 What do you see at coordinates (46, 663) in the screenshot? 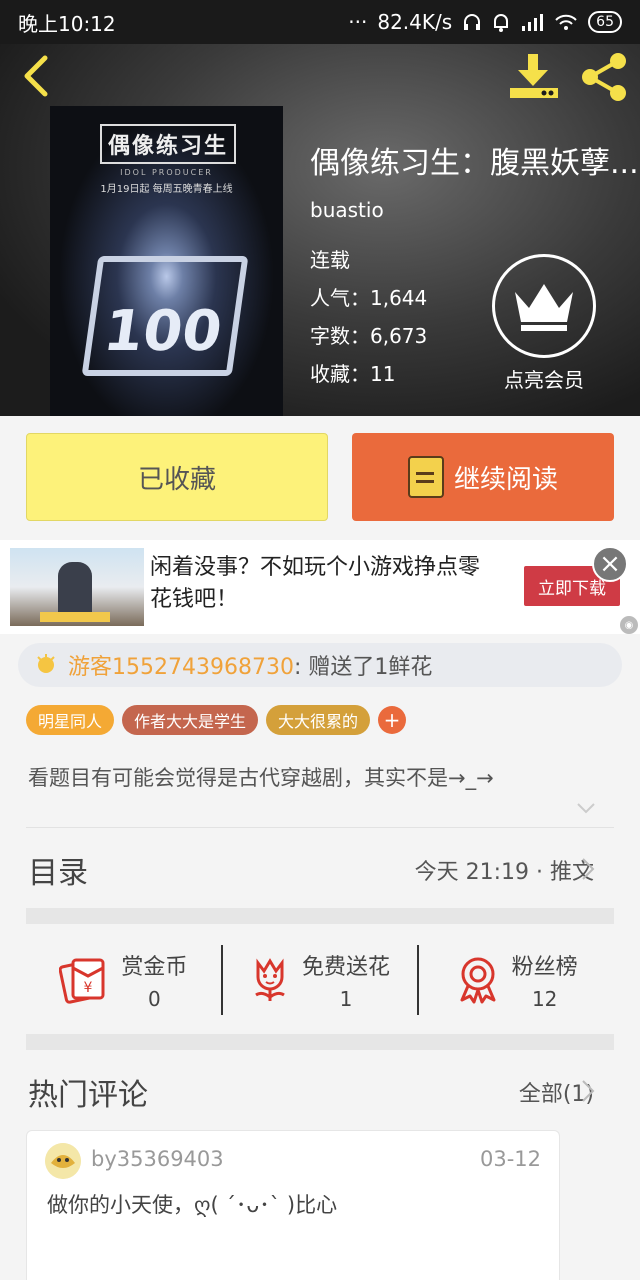
I see `flower-gift-icon` at bounding box center [46, 663].